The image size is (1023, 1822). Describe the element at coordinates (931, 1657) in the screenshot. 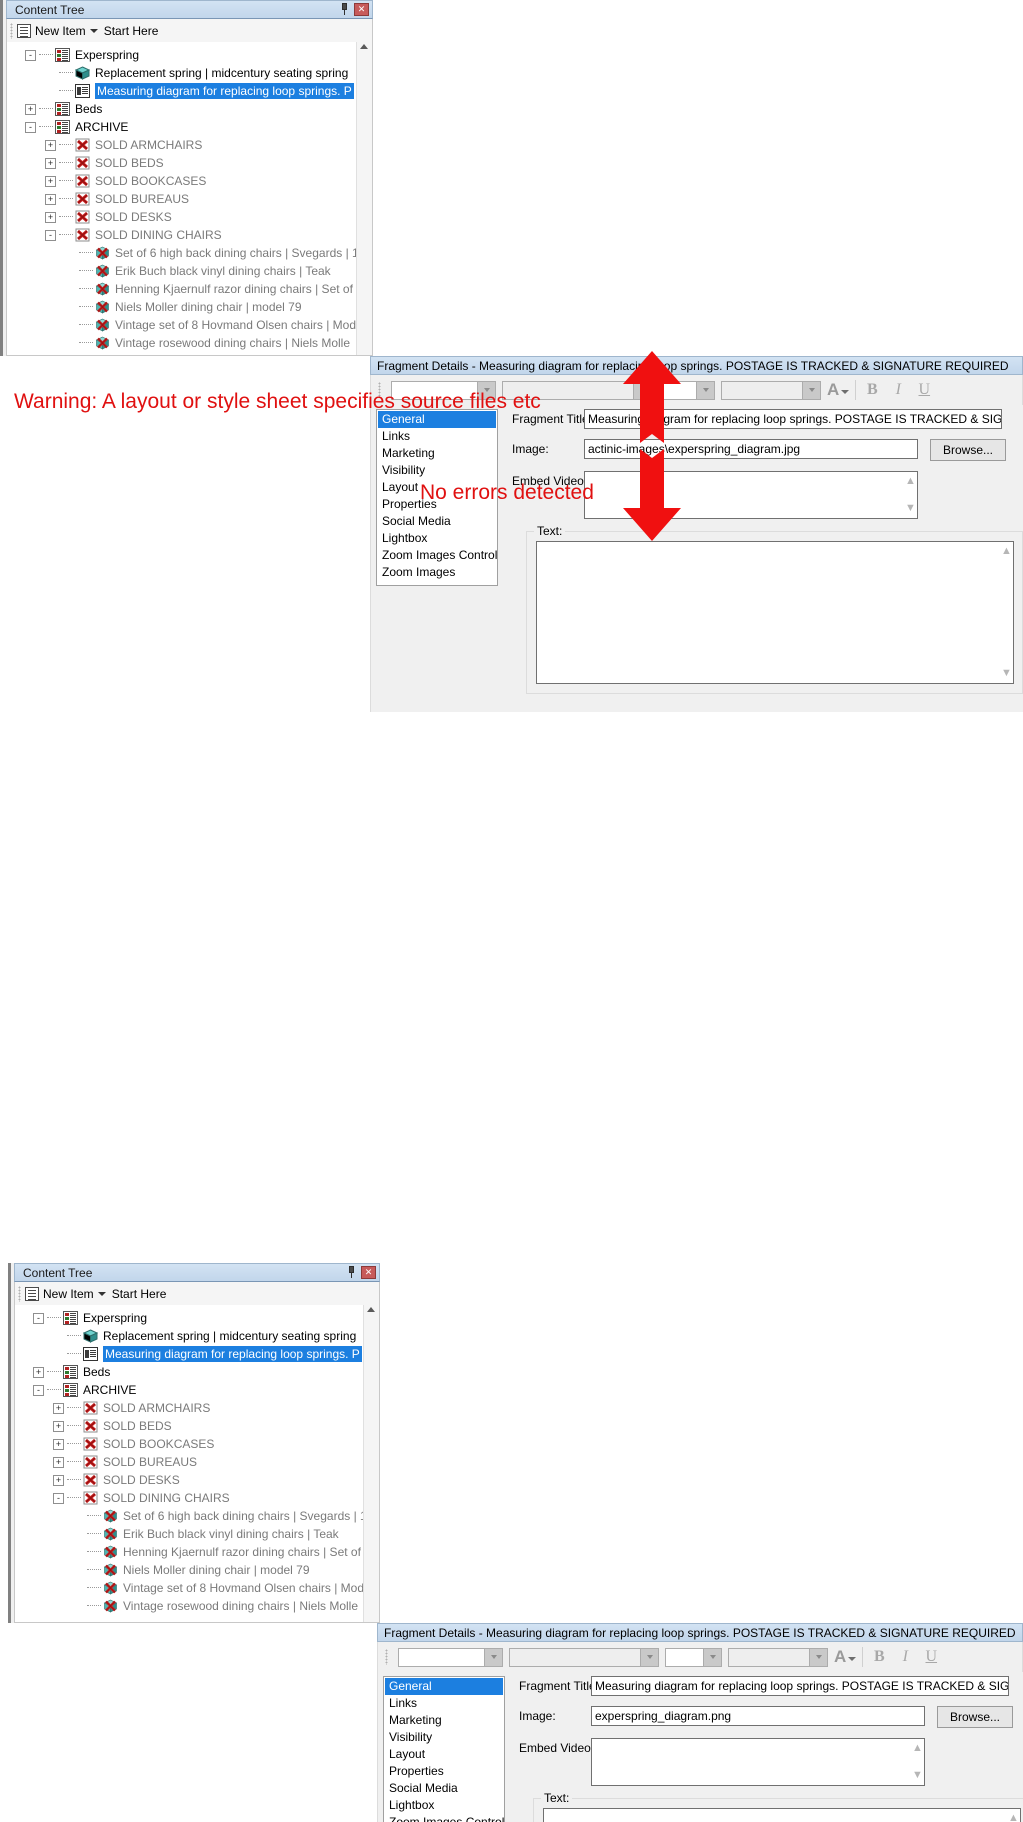

I see `underline-button: U` at that location.